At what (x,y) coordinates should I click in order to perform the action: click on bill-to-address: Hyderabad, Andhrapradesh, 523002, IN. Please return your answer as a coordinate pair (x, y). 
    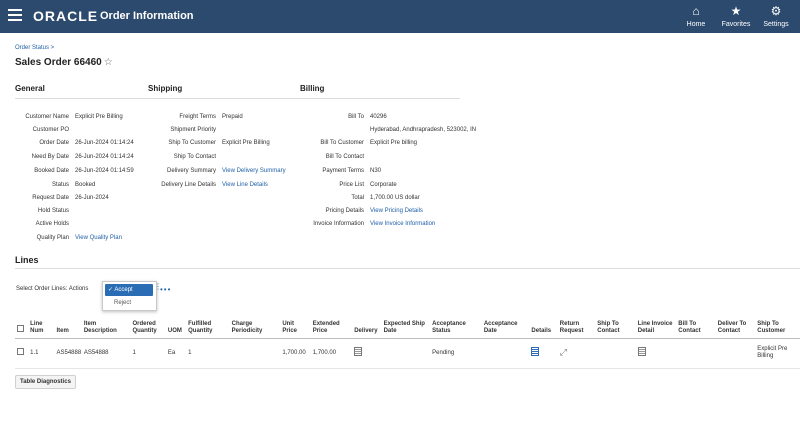
    Looking at the image, I should click on (423, 130).